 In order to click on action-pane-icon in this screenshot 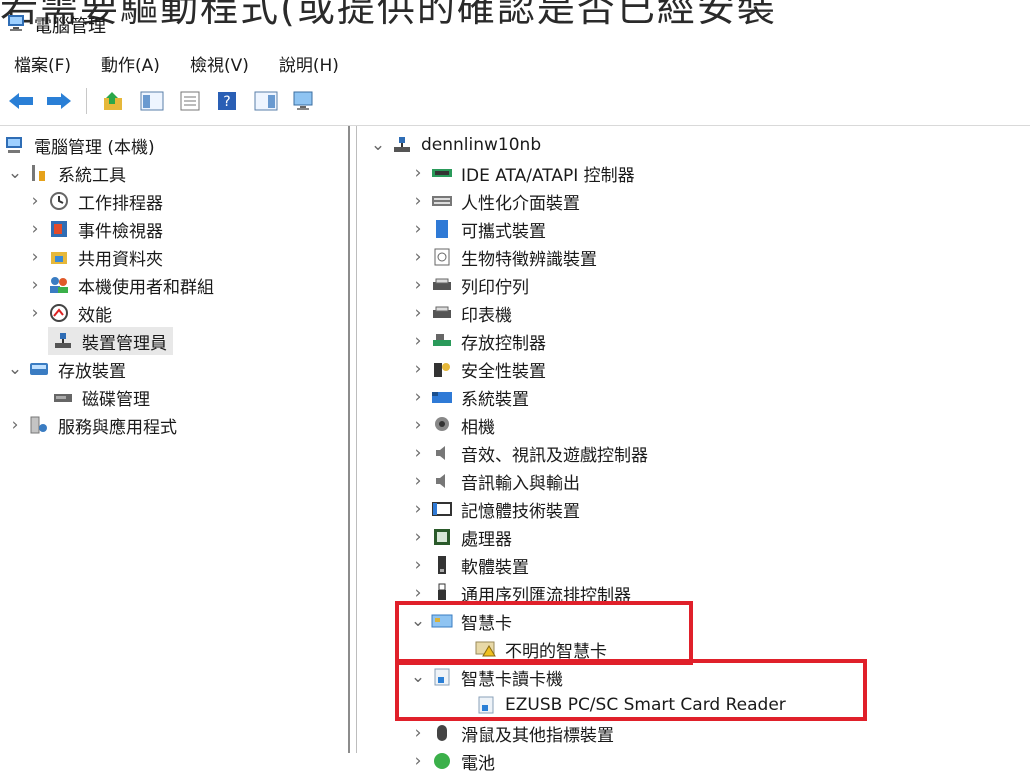, I will do `click(266, 101)`.